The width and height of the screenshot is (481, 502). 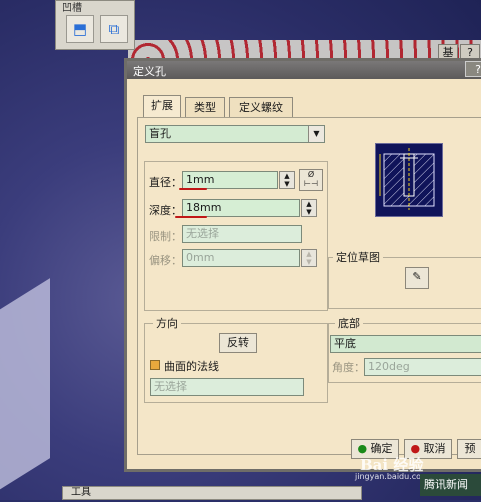 I want to click on diameter-measure-icon: Ø ⊢⊣, so click(x=311, y=180).